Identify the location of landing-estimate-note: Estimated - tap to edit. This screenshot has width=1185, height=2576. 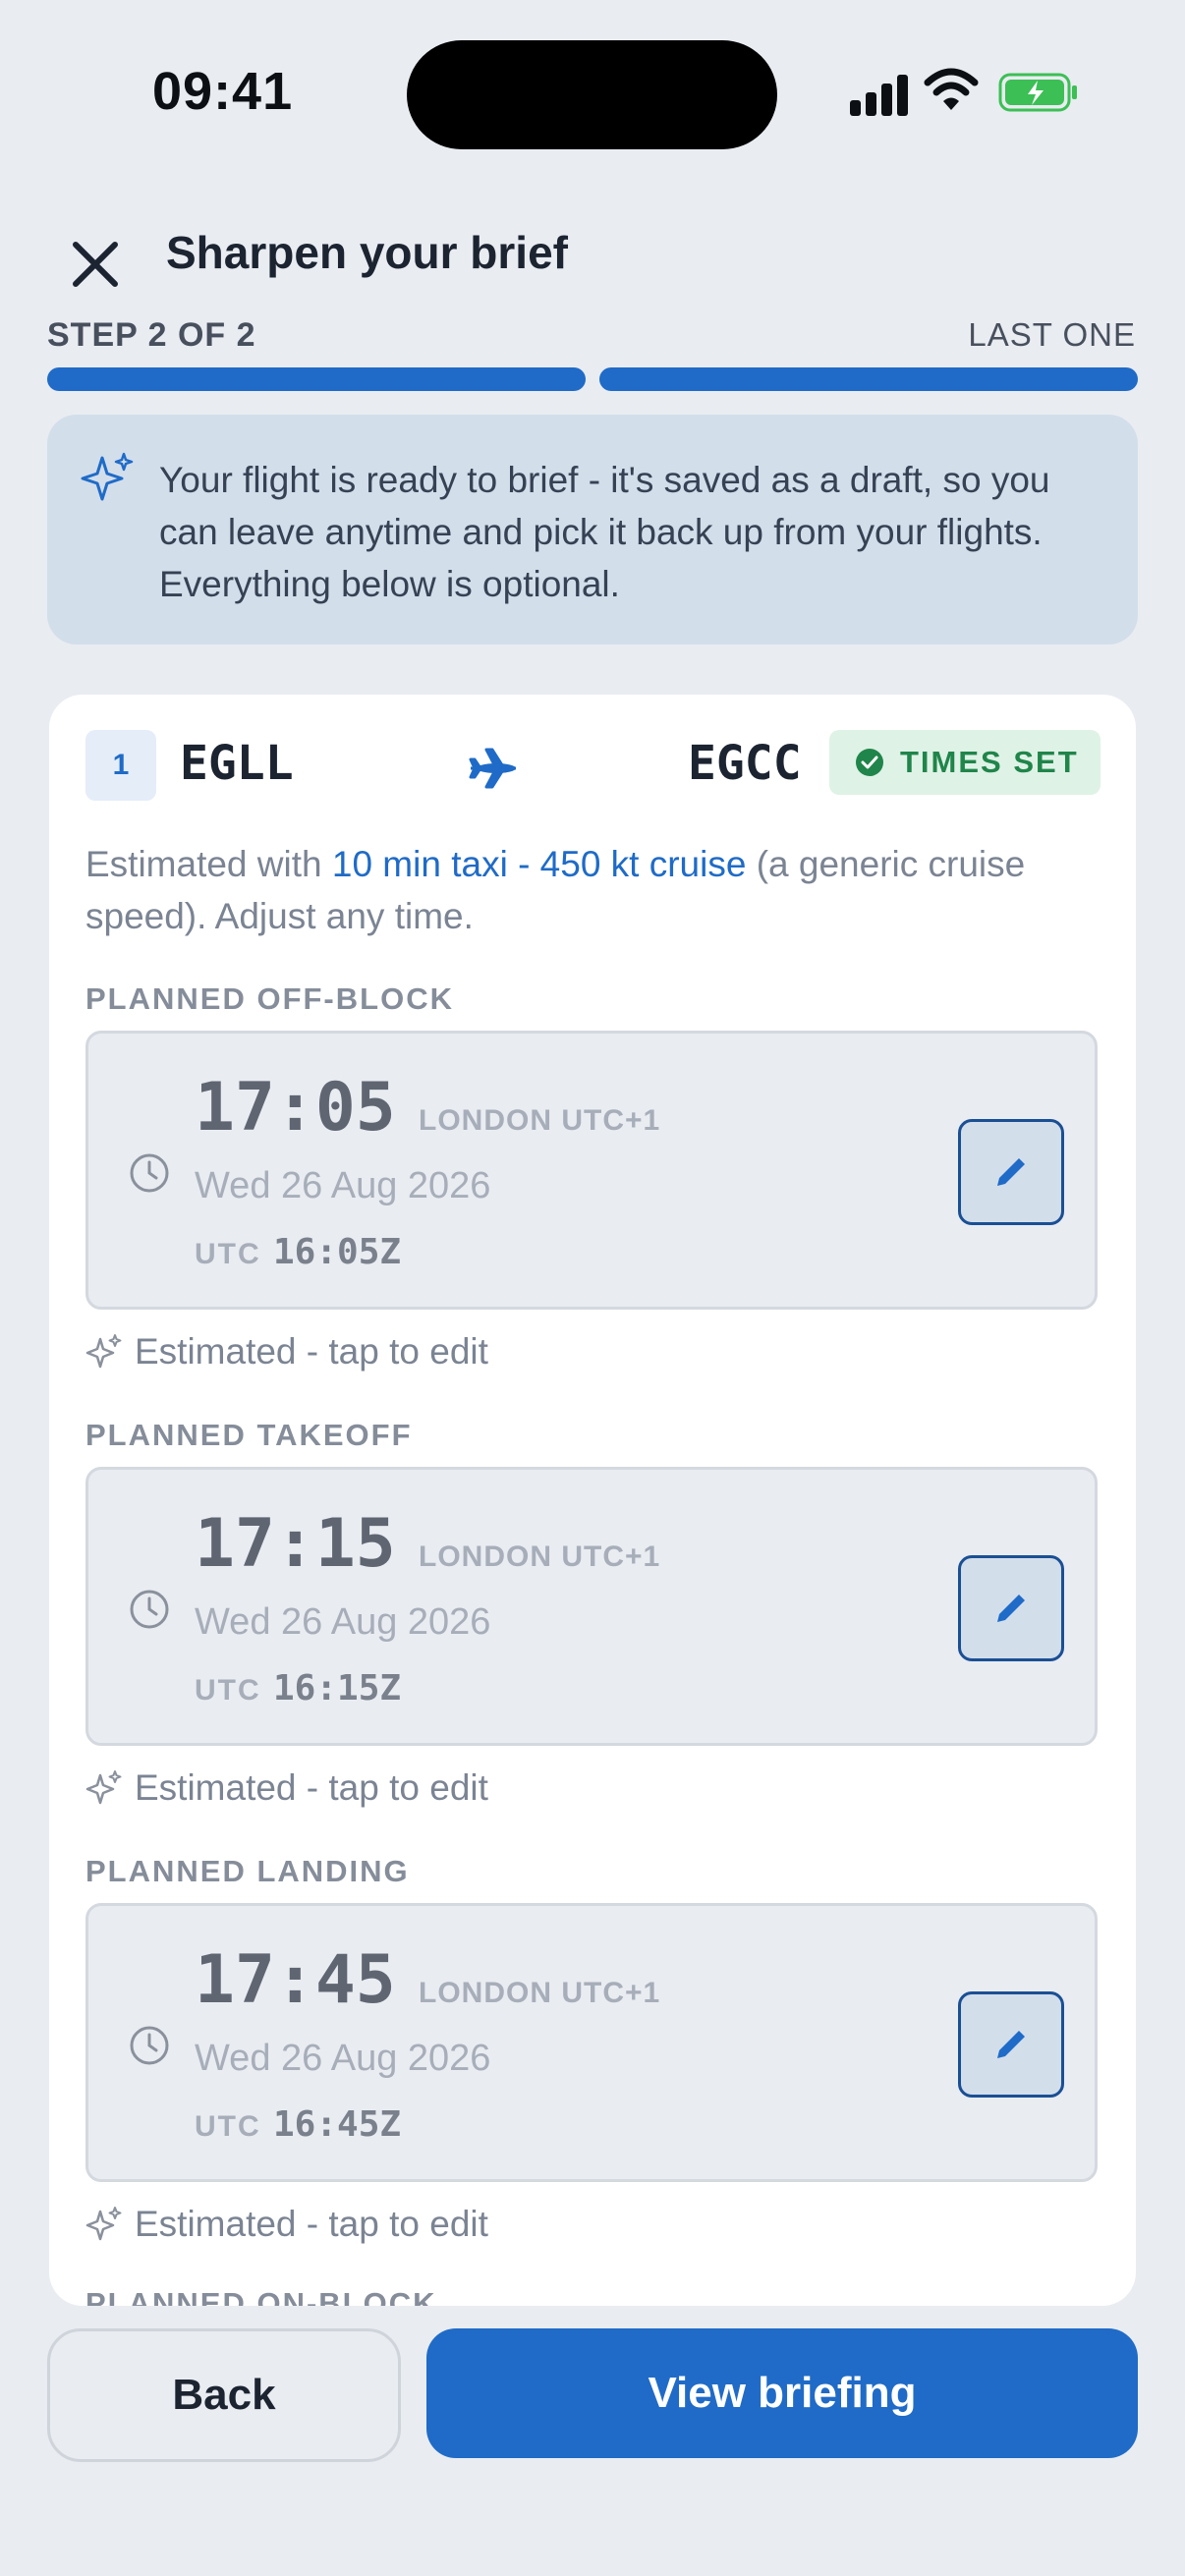
(287, 2224).